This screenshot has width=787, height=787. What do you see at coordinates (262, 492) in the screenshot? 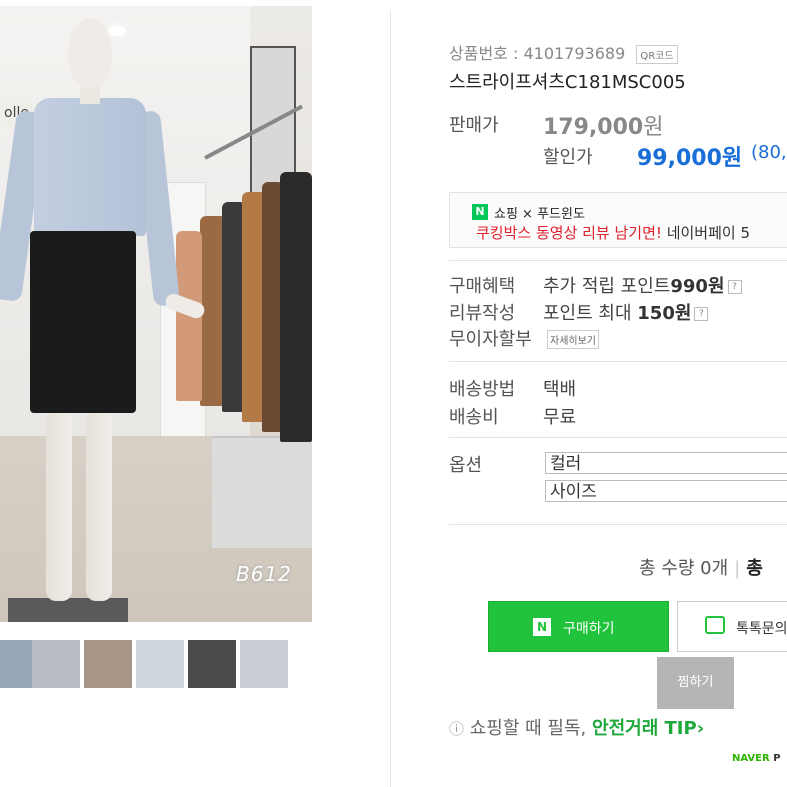
I see `display-step` at bounding box center [262, 492].